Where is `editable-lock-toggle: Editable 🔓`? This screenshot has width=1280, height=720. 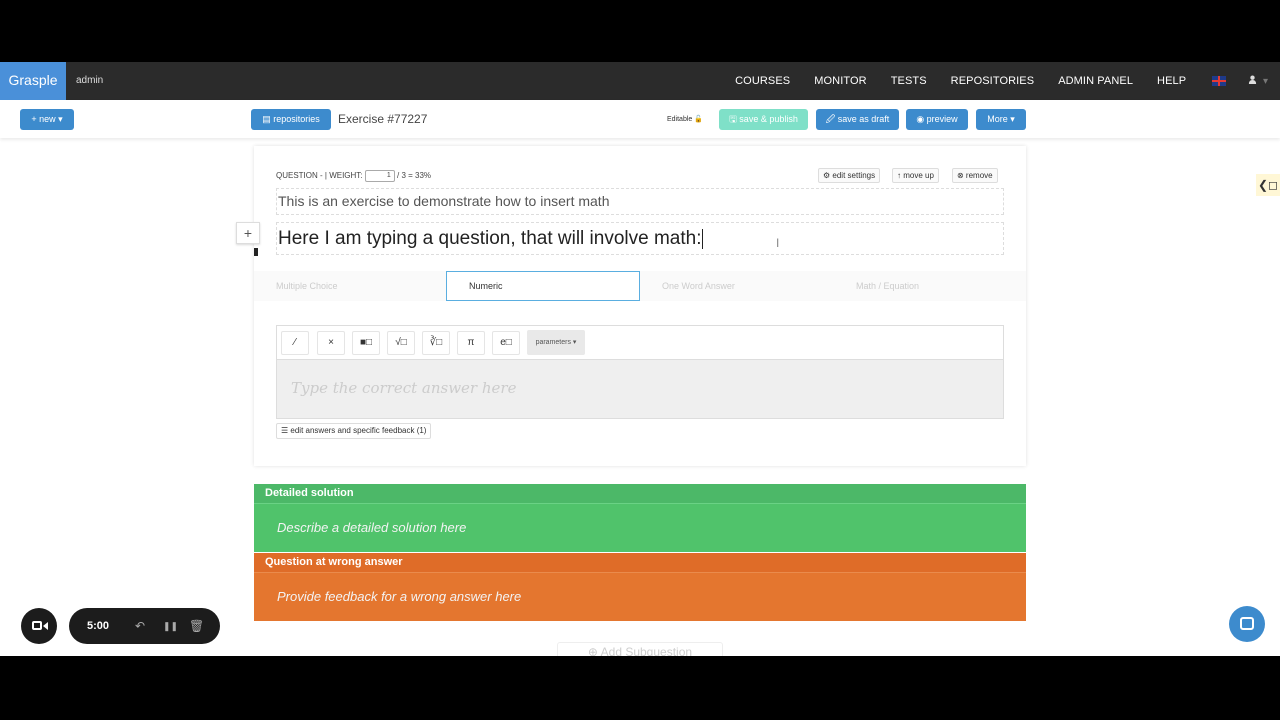
editable-lock-toggle: Editable 🔓 is located at coordinates (685, 119).